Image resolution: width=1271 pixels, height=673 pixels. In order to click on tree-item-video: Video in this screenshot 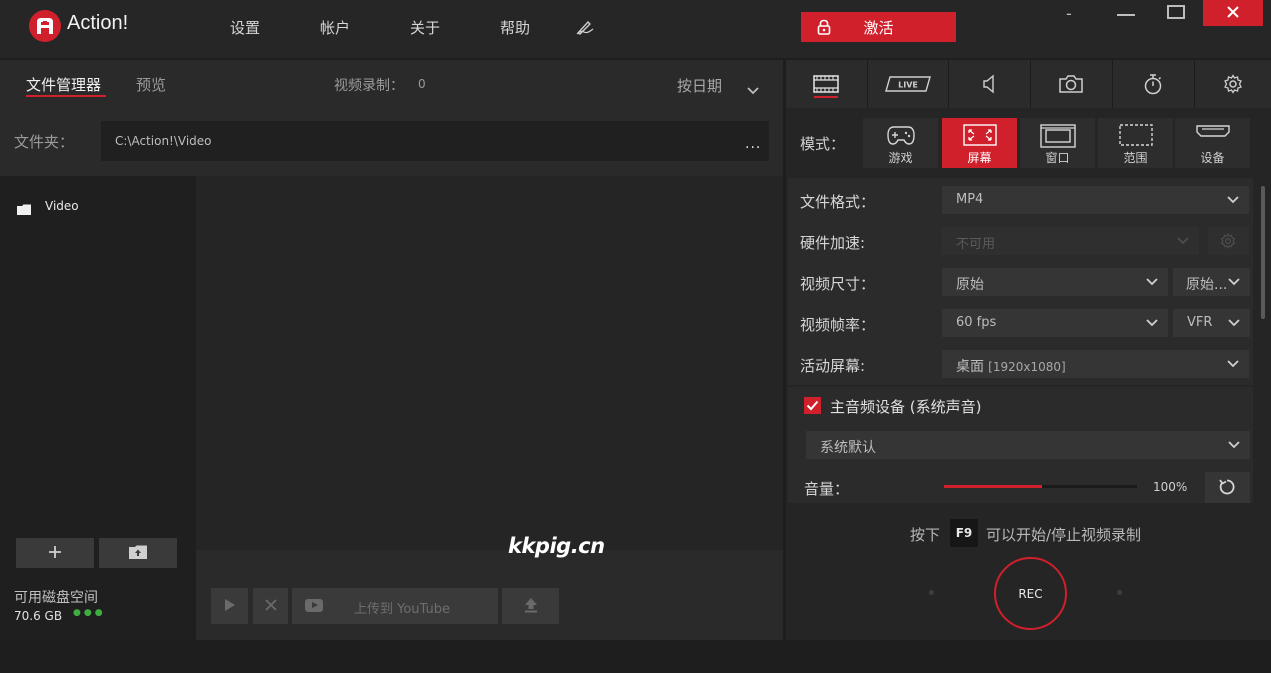, I will do `click(62, 206)`.